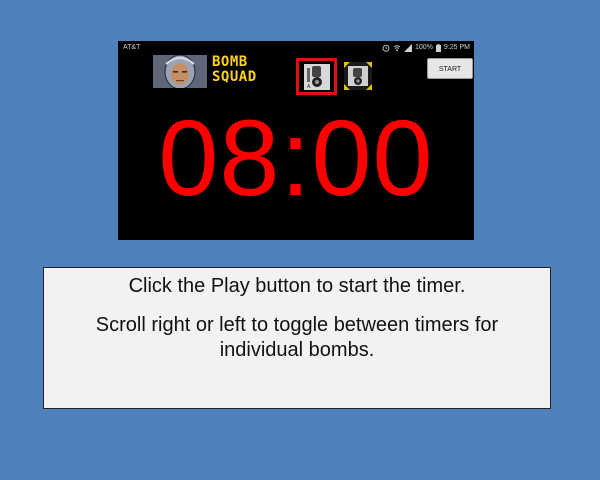 The width and height of the screenshot is (600, 480). Describe the element at coordinates (230, 62) in the screenshot. I see `logo-line-1: BOMB` at that location.